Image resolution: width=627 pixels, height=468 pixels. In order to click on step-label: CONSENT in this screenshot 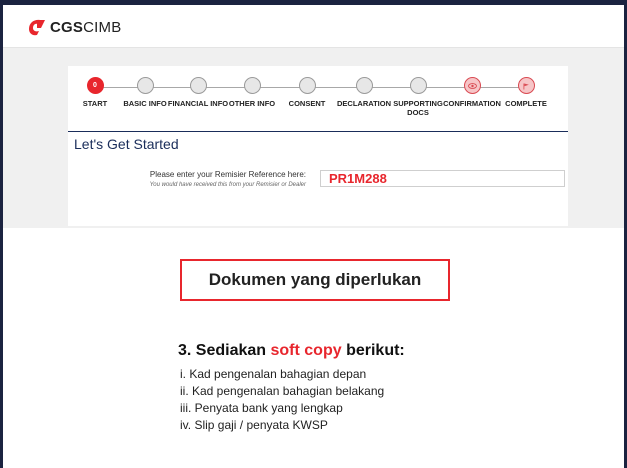, I will do `click(307, 103)`.